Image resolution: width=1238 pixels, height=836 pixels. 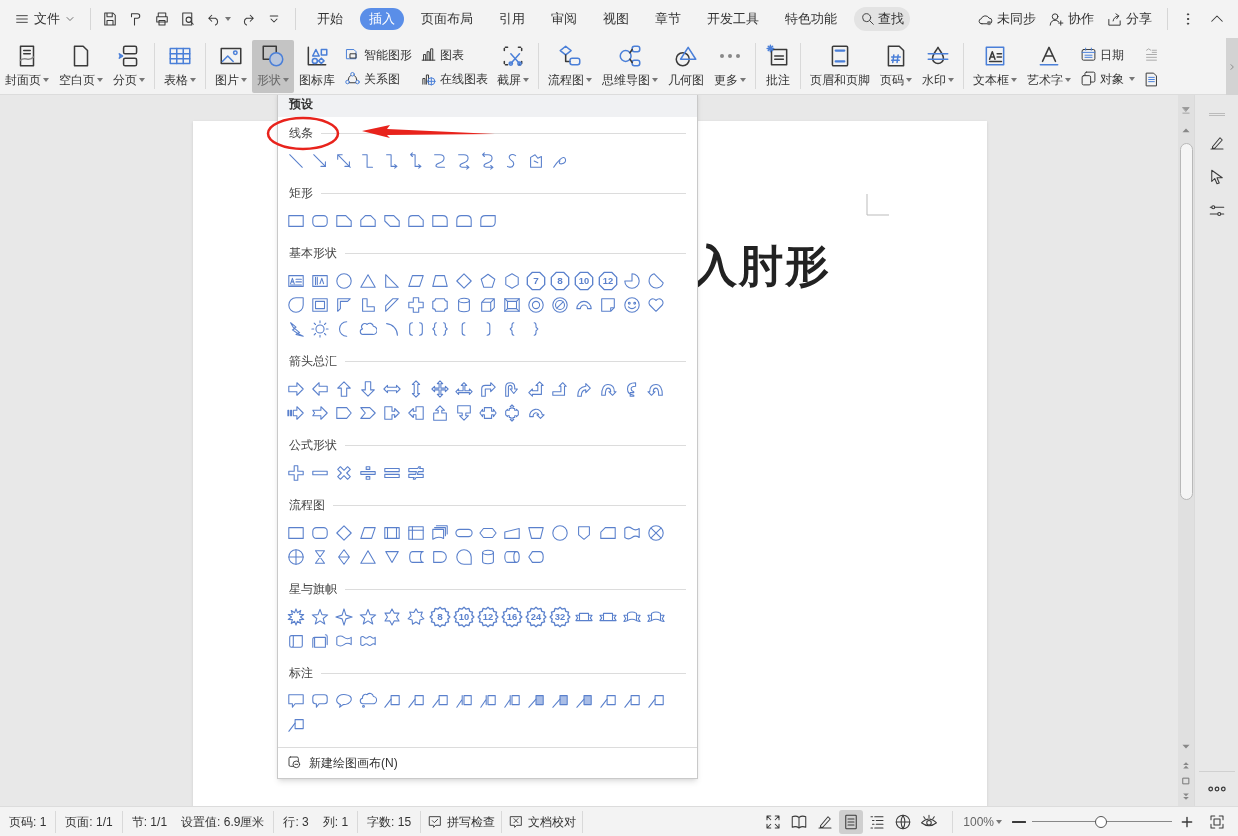 I want to click on numbered-star-shape: 8, so click(x=440, y=617).